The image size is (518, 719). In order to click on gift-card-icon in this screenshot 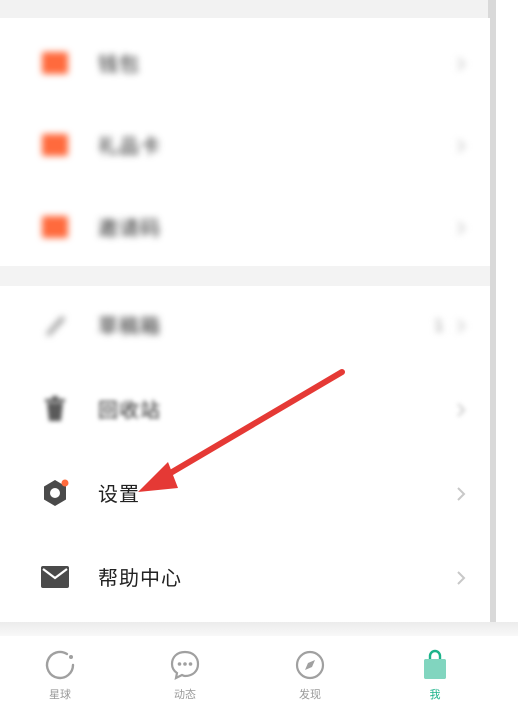, I will do `click(55, 145)`.